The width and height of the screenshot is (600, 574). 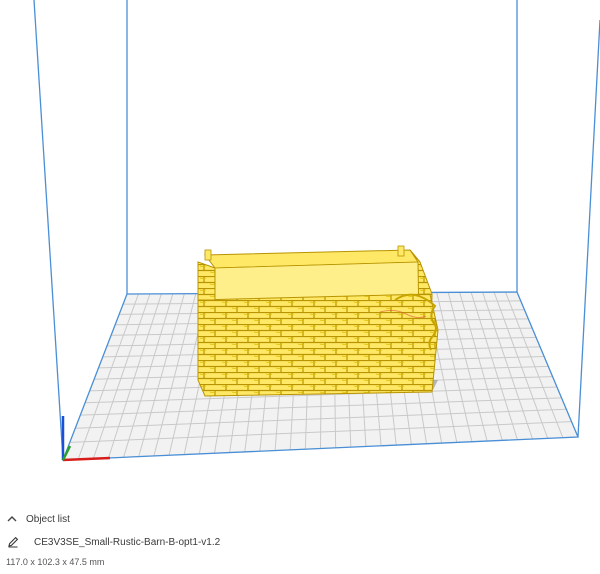 What do you see at coordinates (12, 519) in the screenshot?
I see `chevron-up-icon` at bounding box center [12, 519].